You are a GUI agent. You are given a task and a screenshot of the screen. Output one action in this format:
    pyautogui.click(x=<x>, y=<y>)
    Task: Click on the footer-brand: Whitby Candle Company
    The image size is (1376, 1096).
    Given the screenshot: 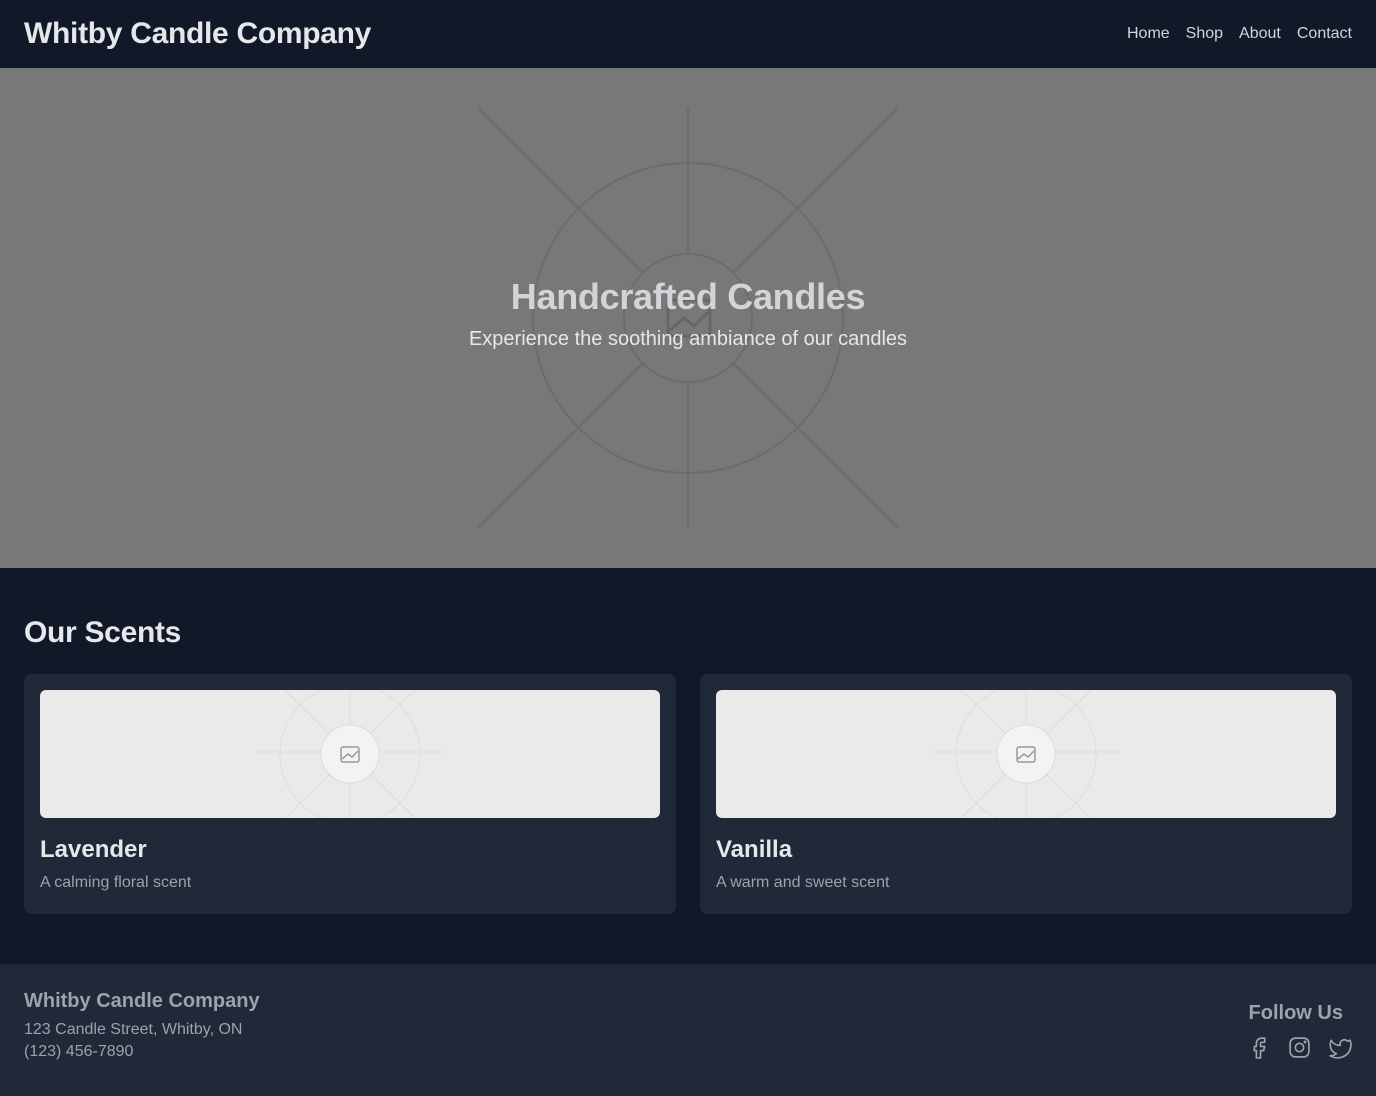 What is the action you would take?
    pyautogui.click(x=142, y=1001)
    